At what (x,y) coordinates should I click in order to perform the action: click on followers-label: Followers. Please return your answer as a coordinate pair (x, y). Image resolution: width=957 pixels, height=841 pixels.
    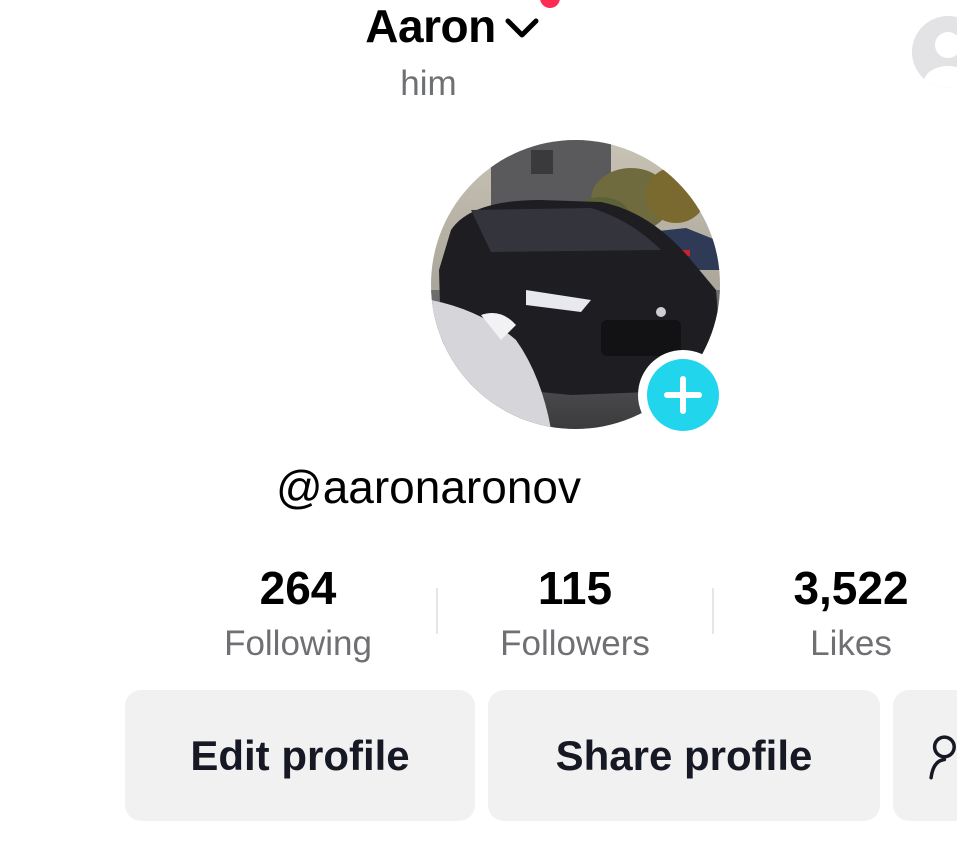
    Looking at the image, I should click on (575, 643).